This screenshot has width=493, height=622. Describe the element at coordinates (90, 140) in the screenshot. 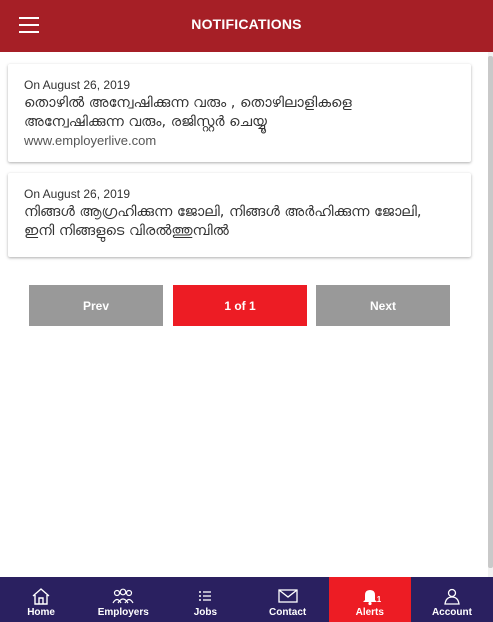

I see `notification-link: www.employerlive.com` at that location.